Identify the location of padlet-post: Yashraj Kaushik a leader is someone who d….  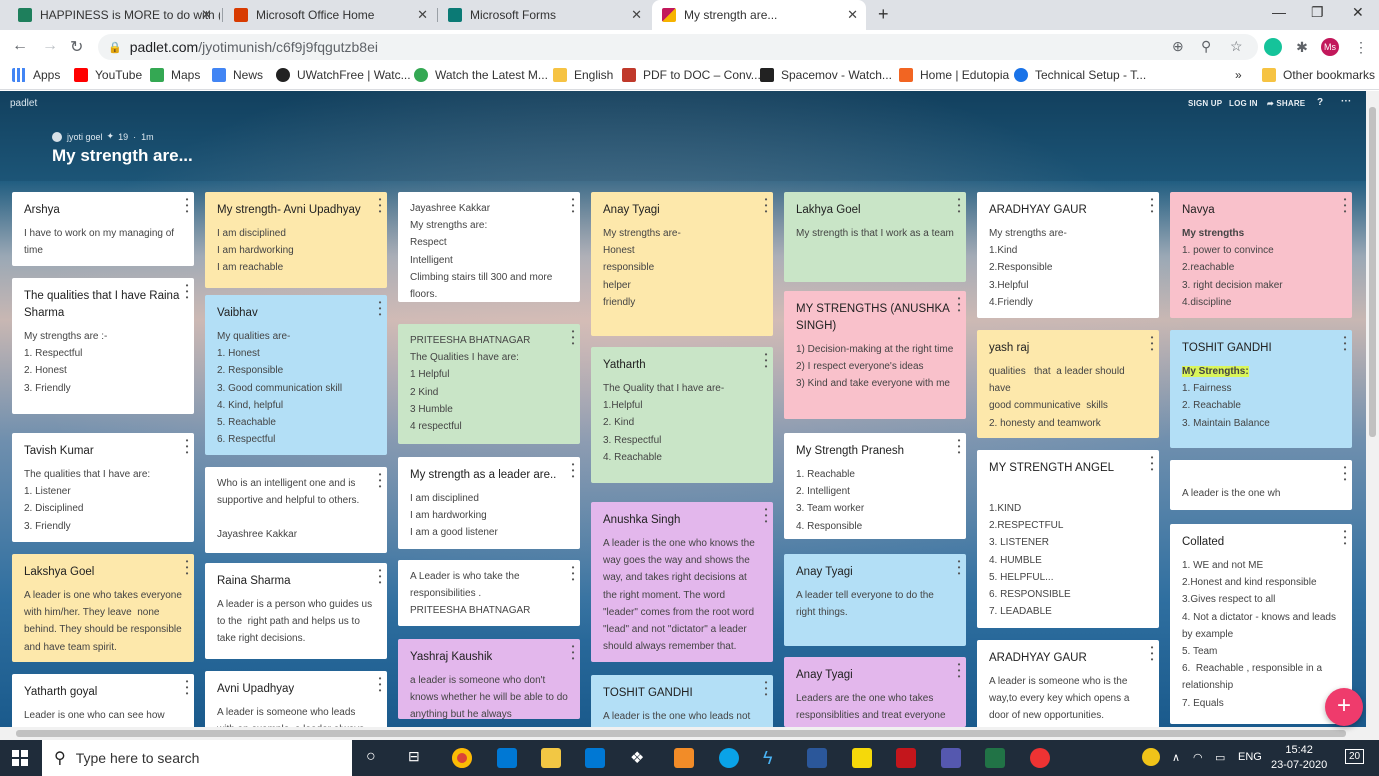
(489, 679).